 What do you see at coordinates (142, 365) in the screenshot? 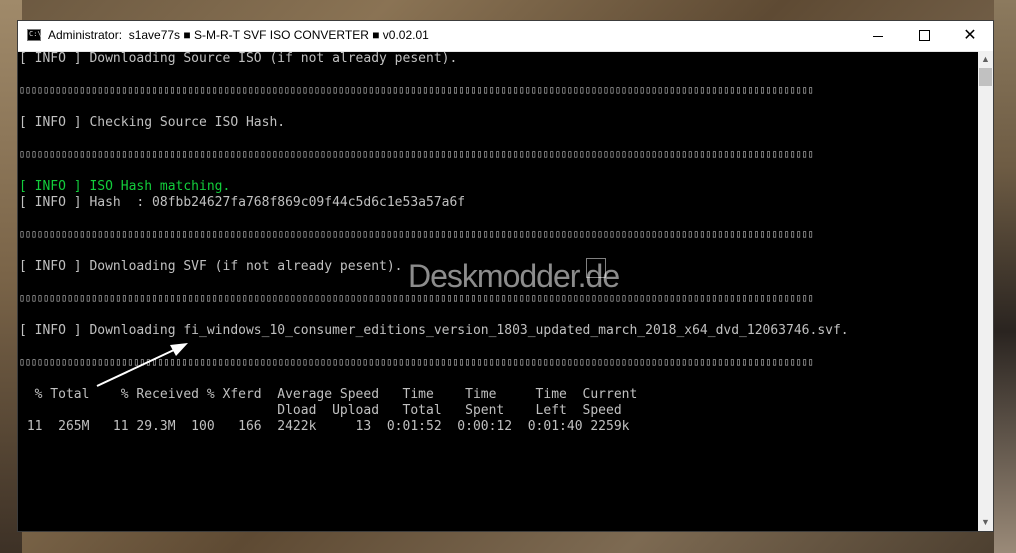
I see `annotation-arrow-icon` at bounding box center [142, 365].